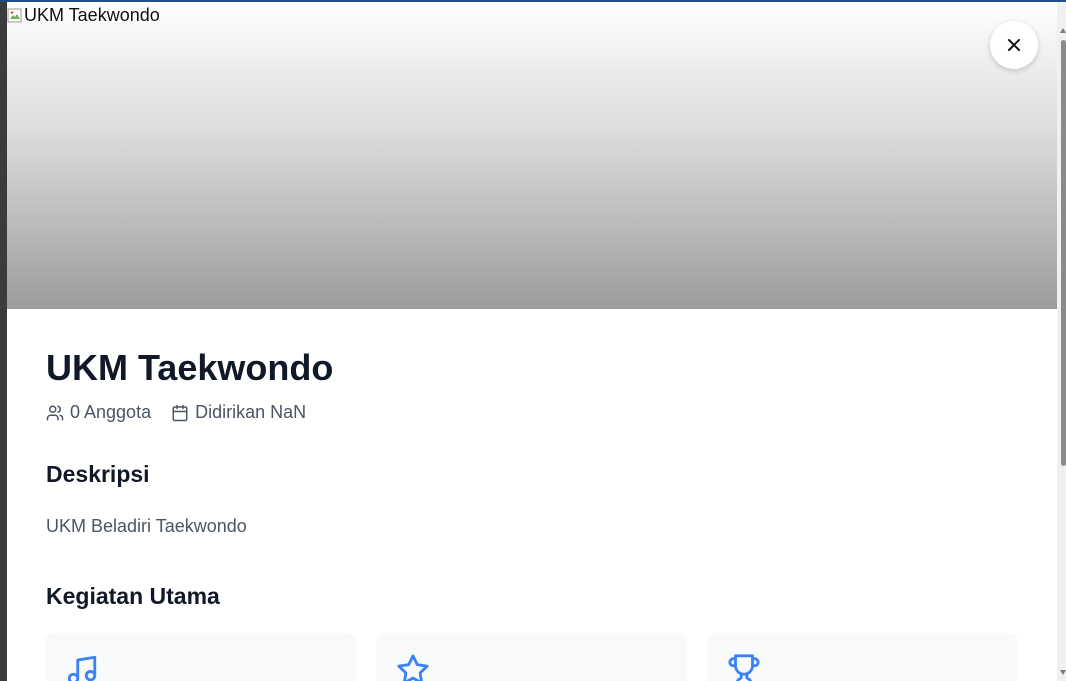 The image size is (1066, 681). I want to click on close-icon, so click(1014, 45).